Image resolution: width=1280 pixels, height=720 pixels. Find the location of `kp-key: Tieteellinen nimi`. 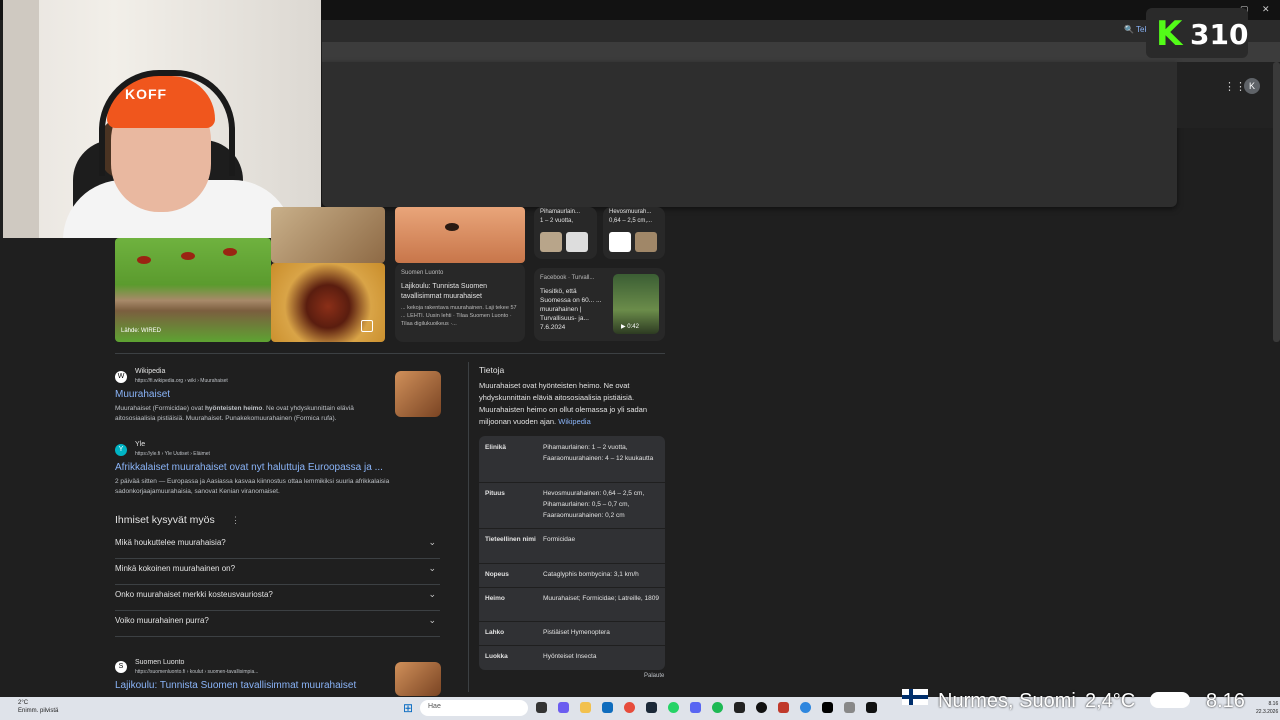

kp-key: Tieteellinen nimi is located at coordinates (510, 539).